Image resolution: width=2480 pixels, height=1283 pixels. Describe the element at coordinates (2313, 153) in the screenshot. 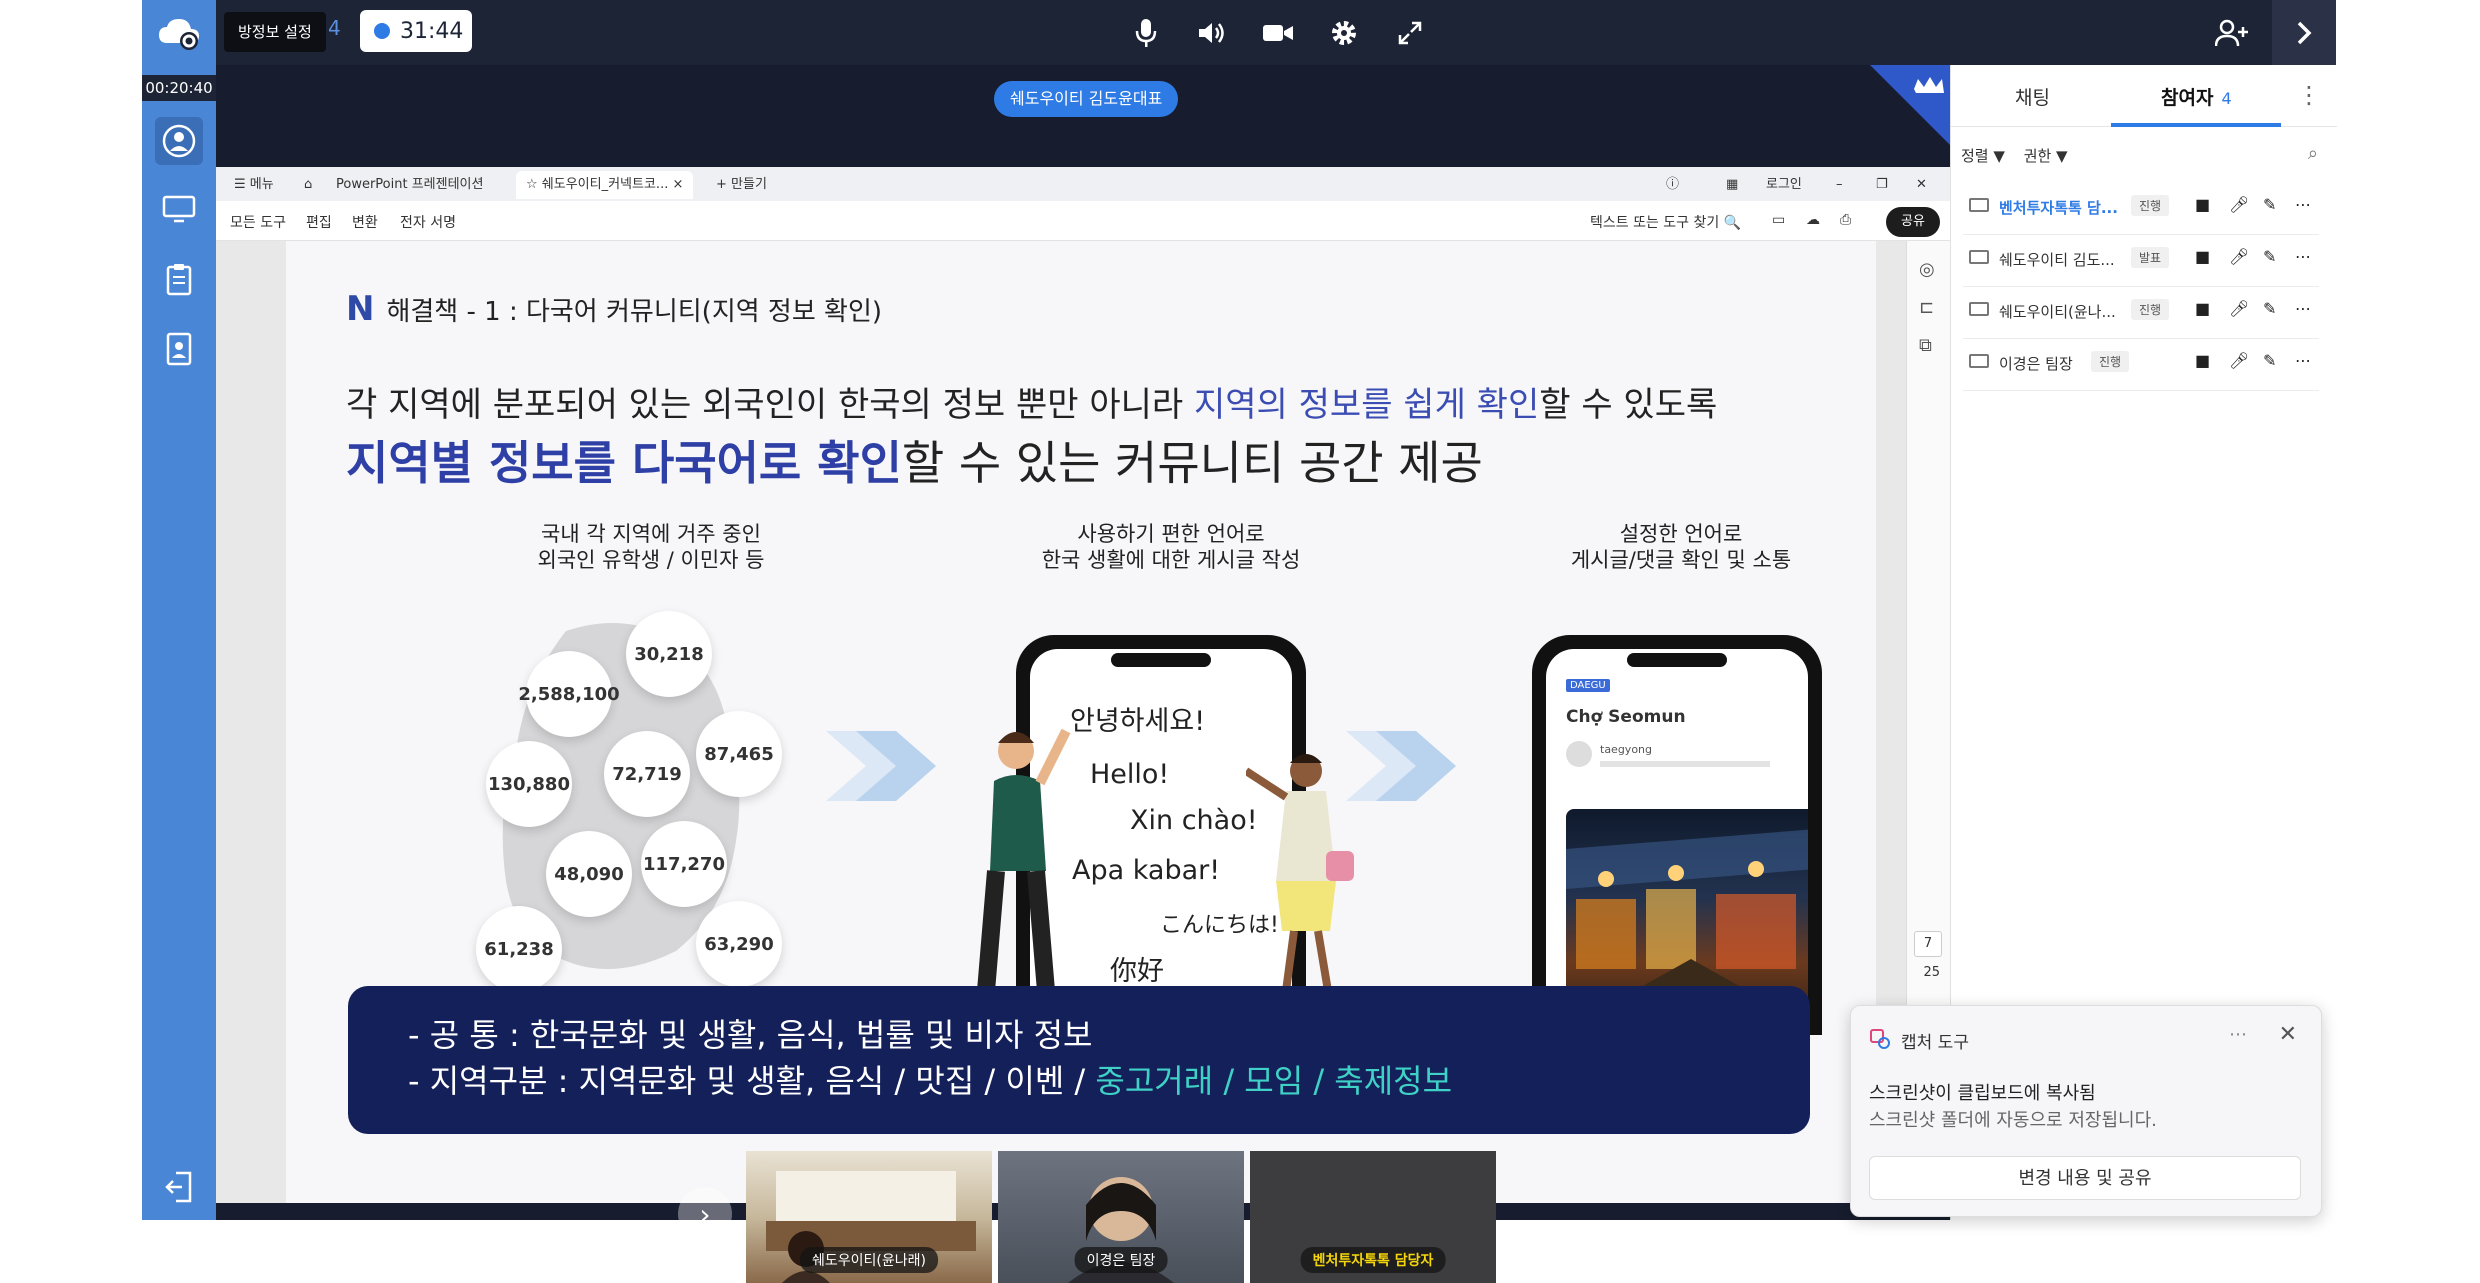

I see `search-icon: ⌕` at that location.